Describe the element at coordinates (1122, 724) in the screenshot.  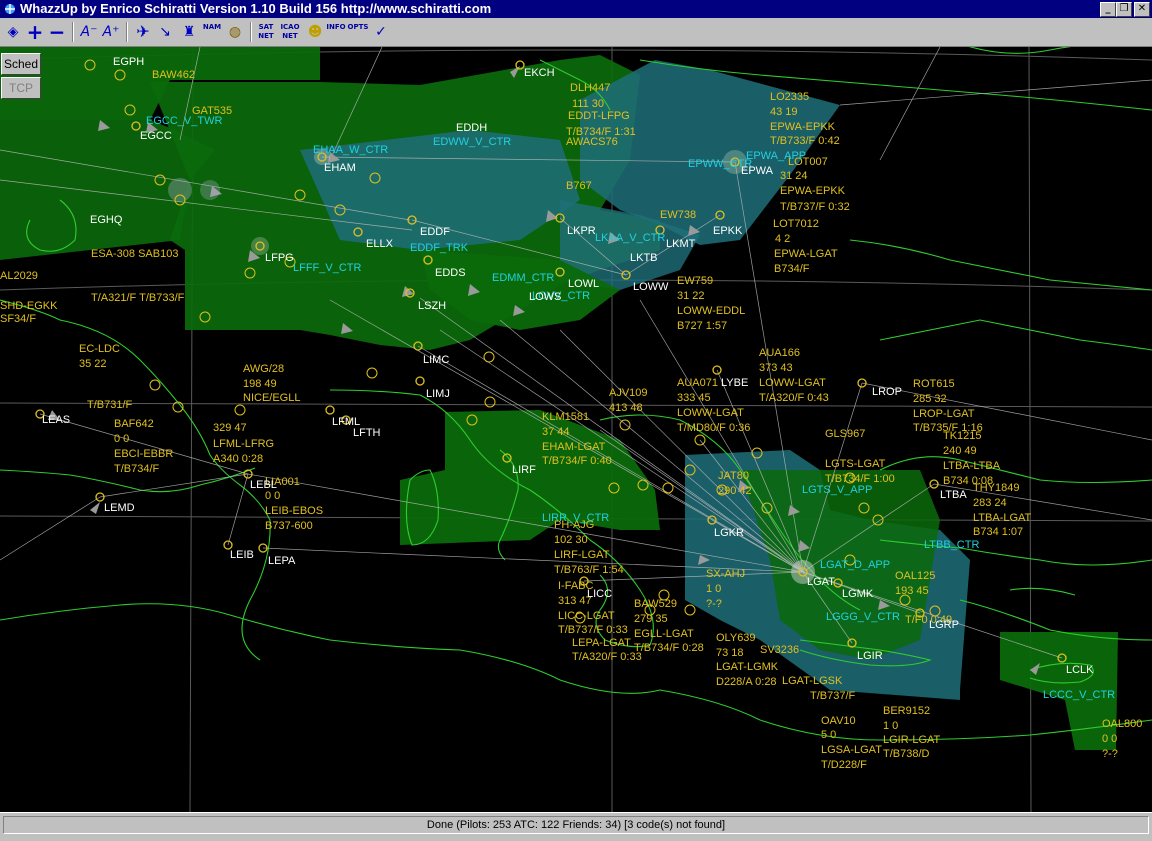
I see `flight-label: OAL800` at that location.